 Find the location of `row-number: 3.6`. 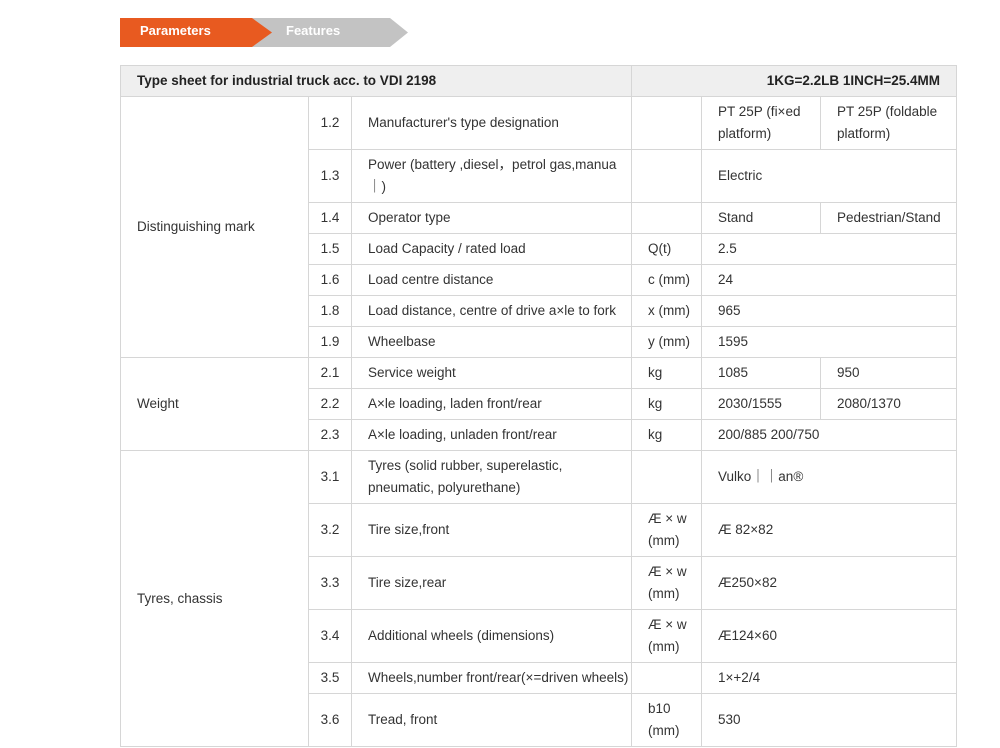

row-number: 3.6 is located at coordinates (330, 720).